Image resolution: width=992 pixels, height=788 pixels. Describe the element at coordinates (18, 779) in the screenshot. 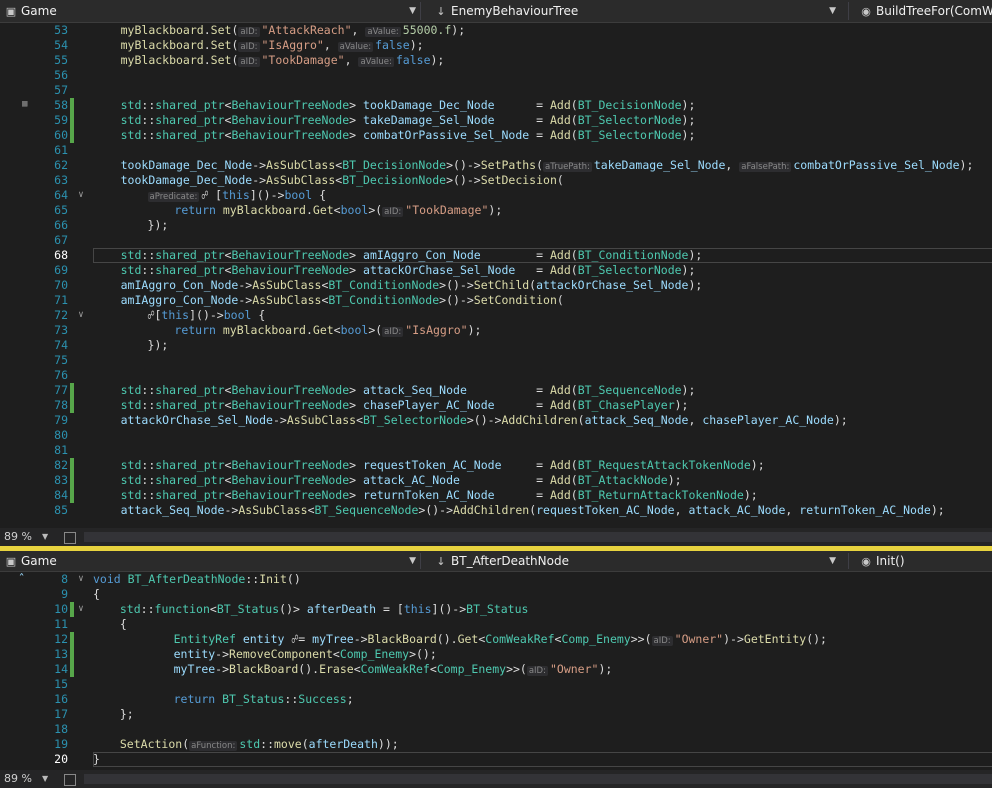

I see `bottom-zoom-level: 89 %` at that location.